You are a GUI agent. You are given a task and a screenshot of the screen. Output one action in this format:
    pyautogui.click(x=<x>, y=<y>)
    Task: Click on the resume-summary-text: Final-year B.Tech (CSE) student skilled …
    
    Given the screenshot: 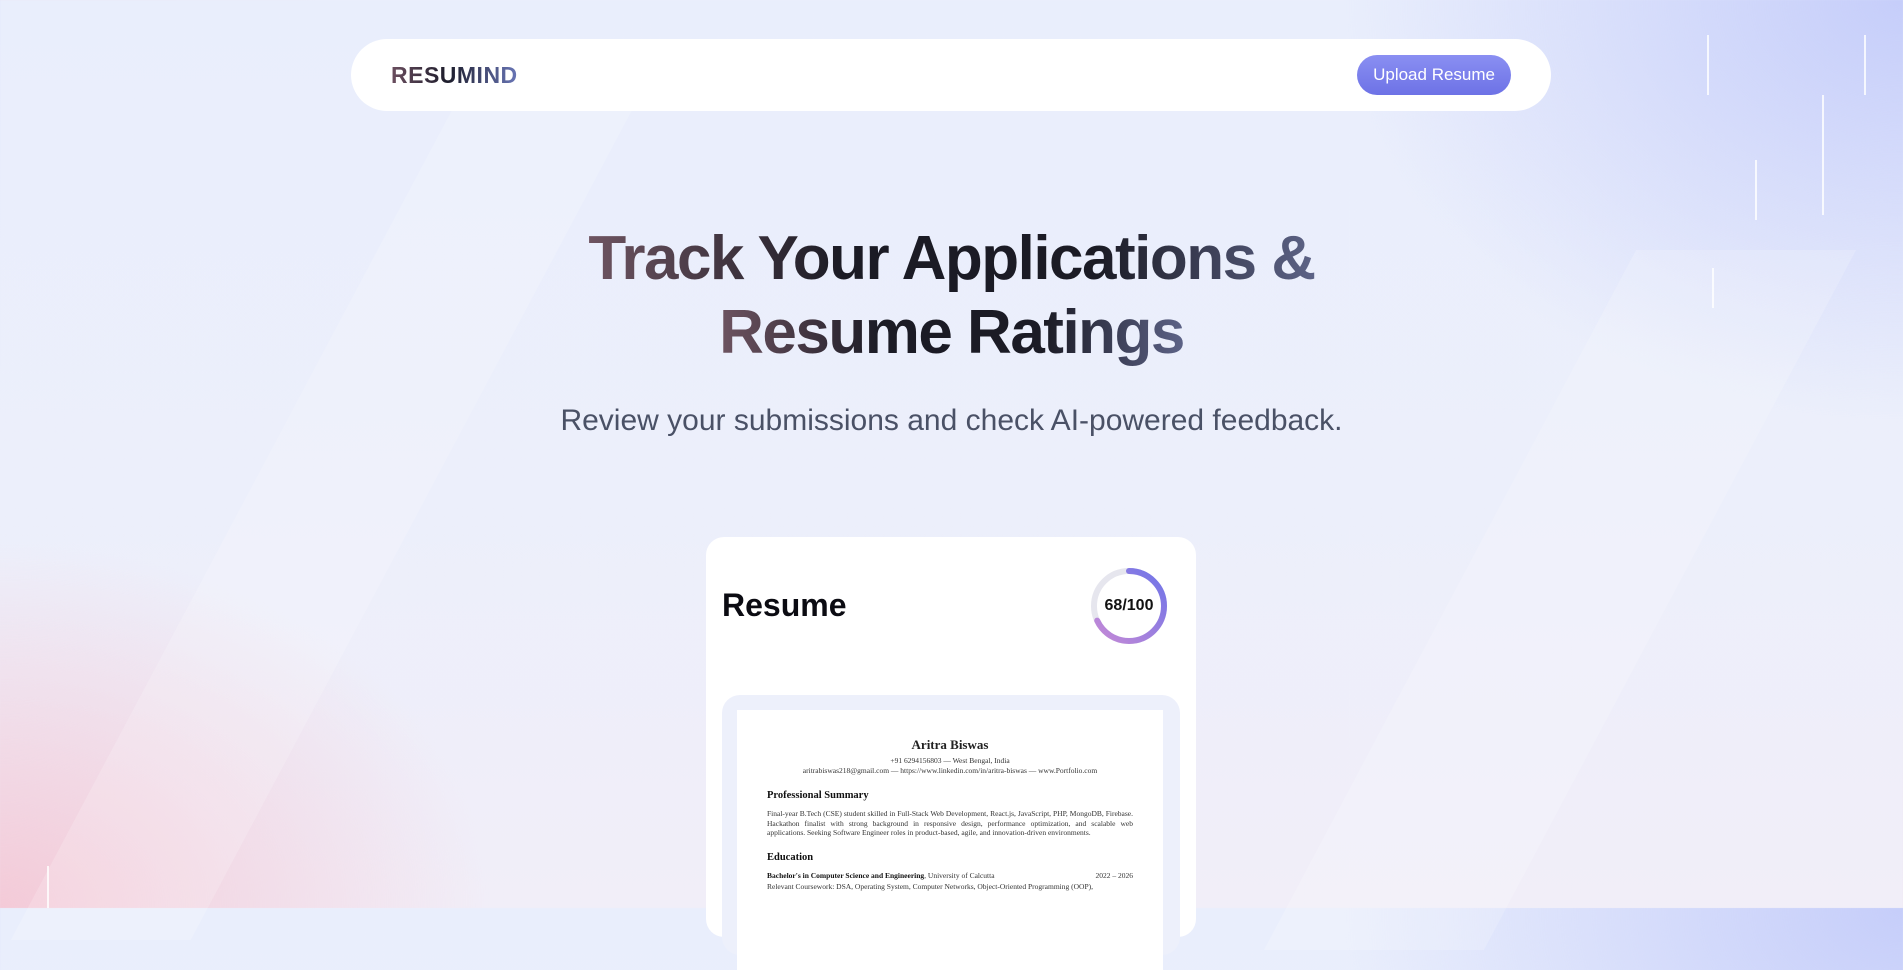 What is the action you would take?
    pyautogui.click(x=950, y=823)
    